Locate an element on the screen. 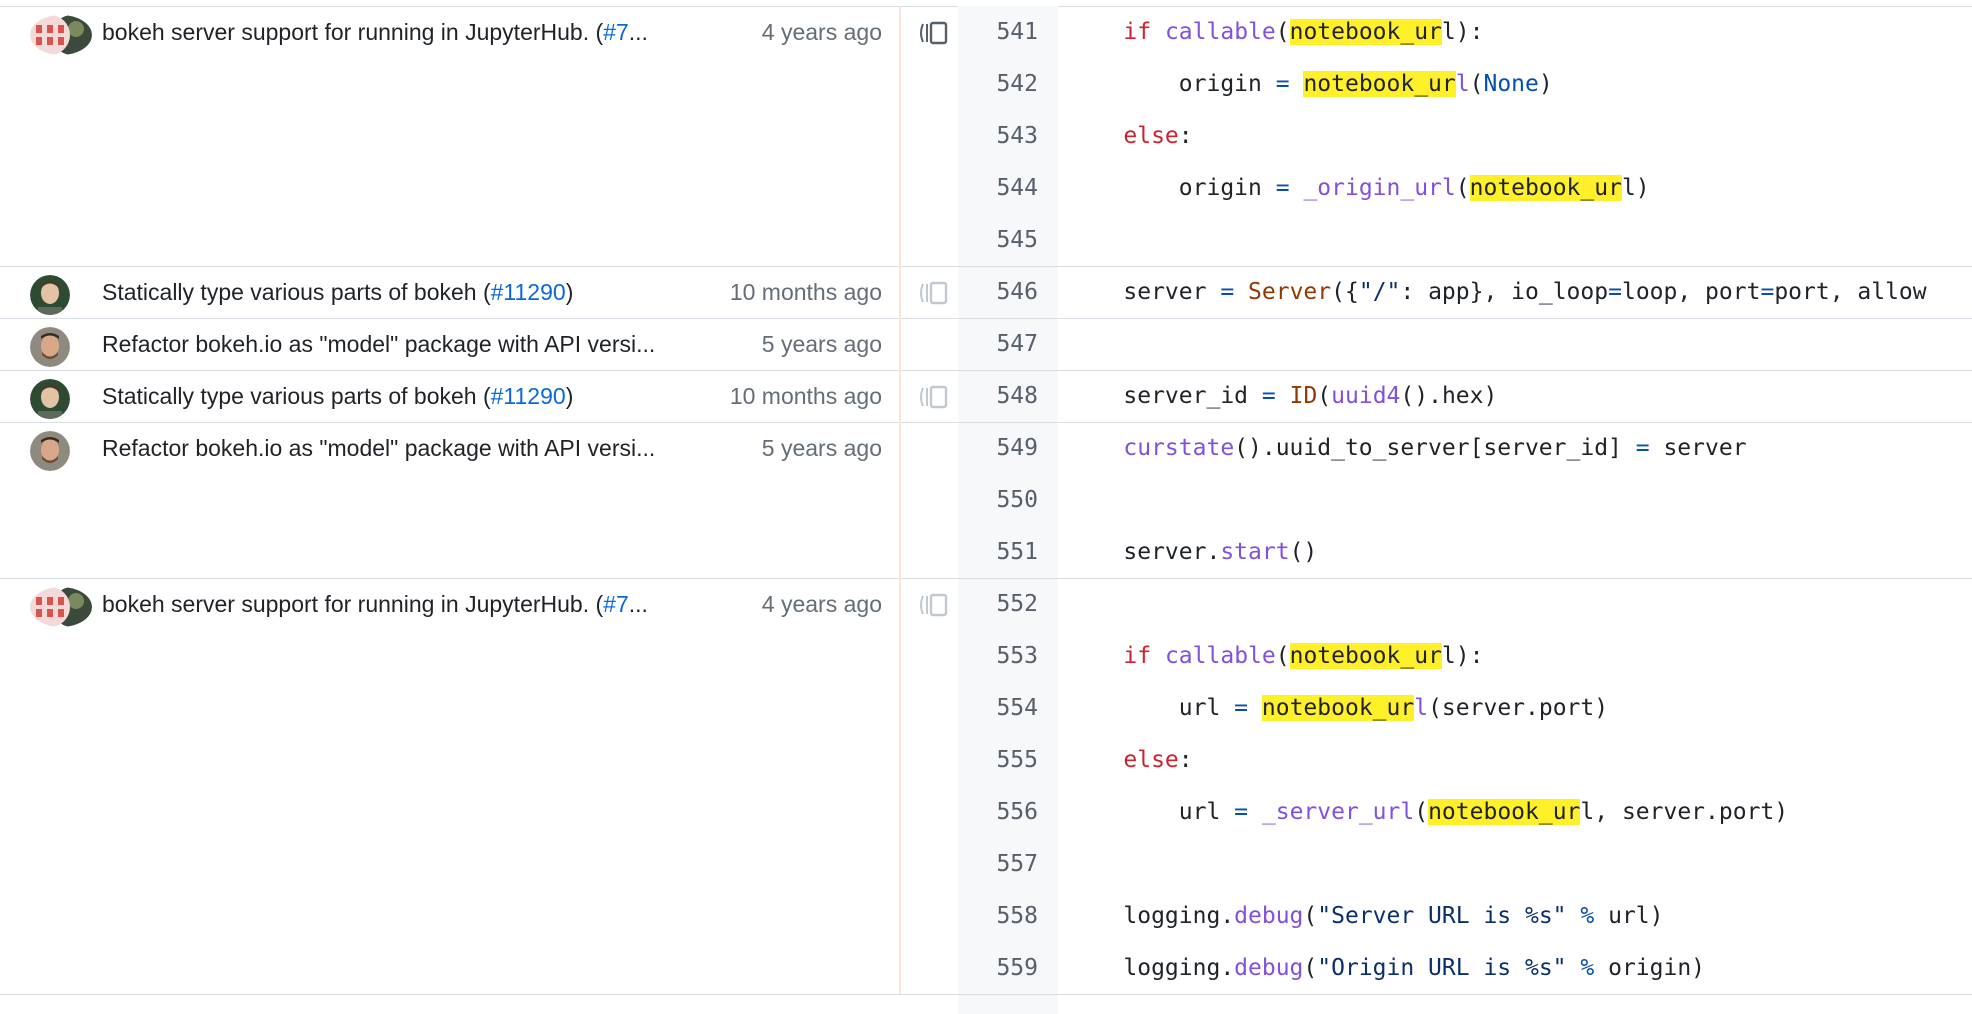 The height and width of the screenshot is (1014, 1972). code-token: logging. is located at coordinates (1151, 968).